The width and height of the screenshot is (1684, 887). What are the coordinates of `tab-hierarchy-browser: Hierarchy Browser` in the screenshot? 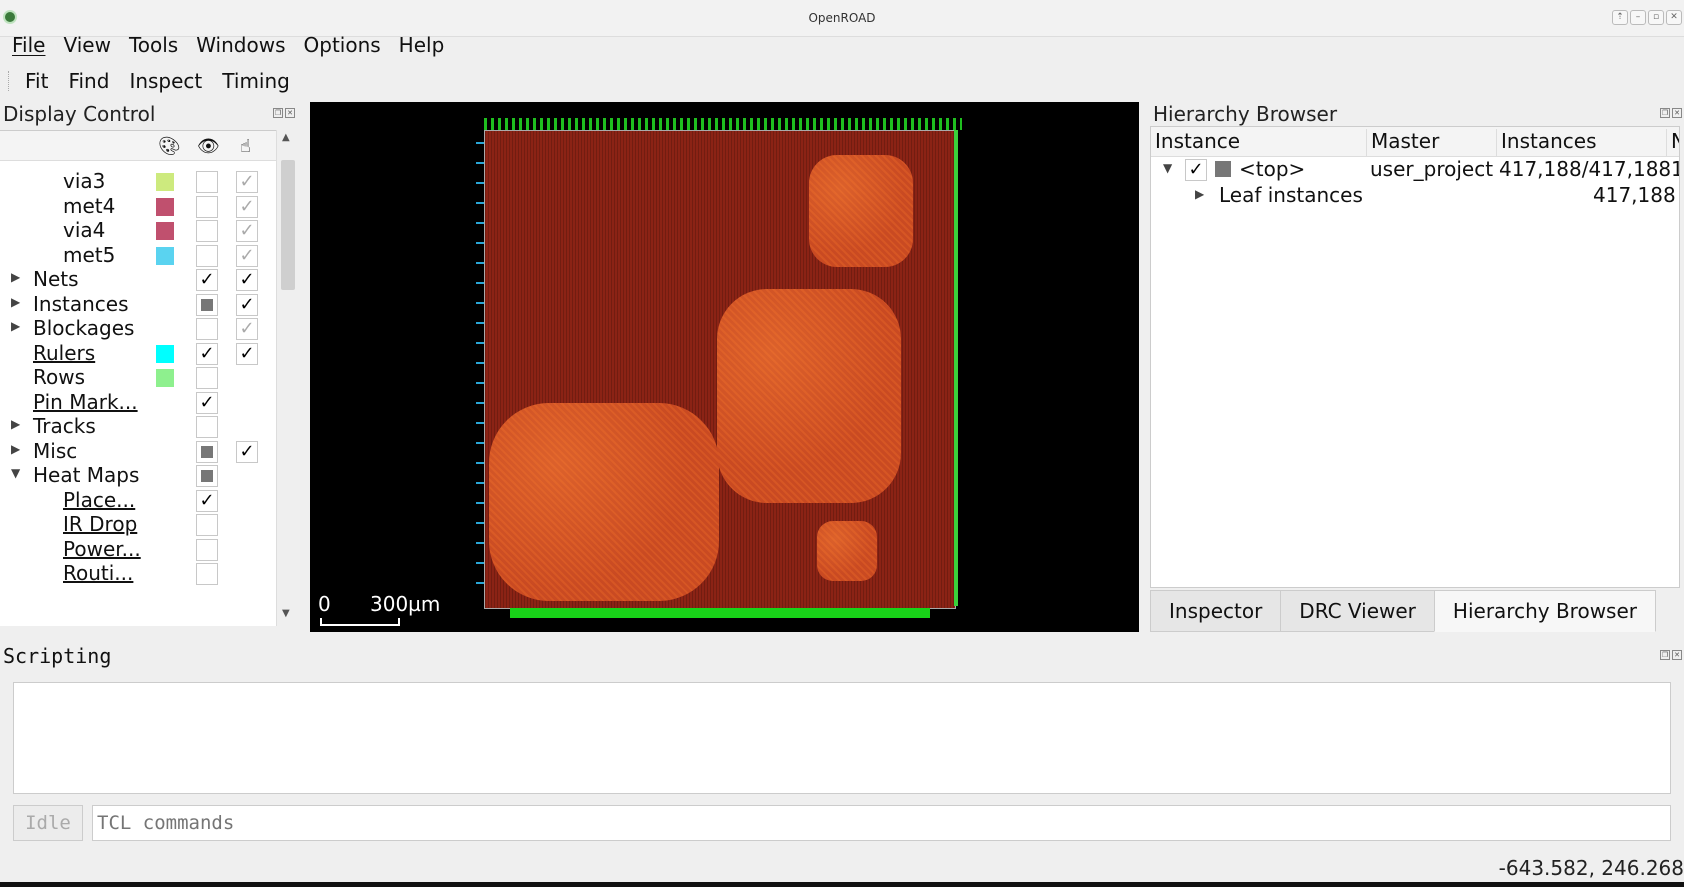 It's located at (1544, 611).